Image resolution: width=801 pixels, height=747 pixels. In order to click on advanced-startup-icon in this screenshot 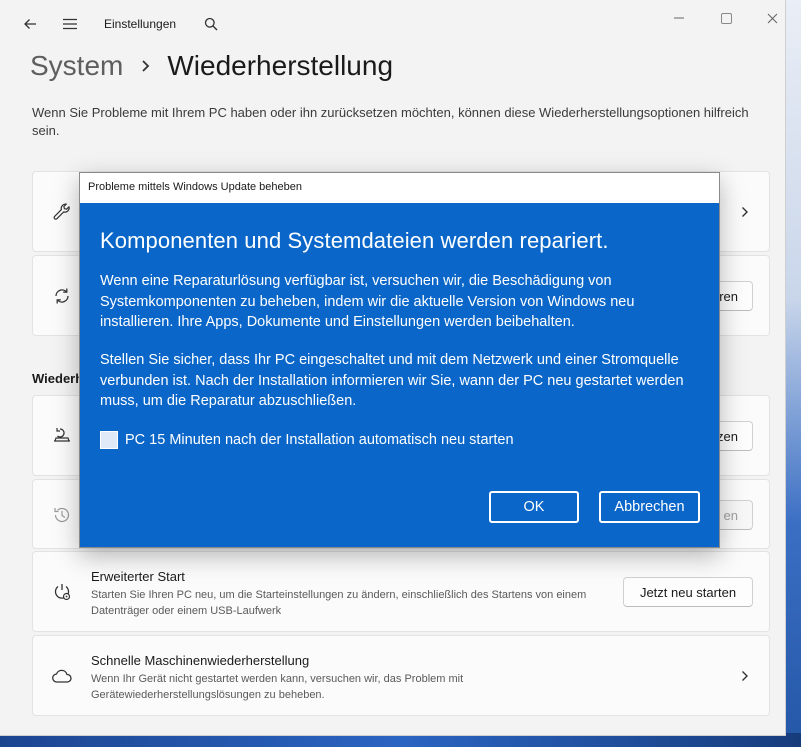, I will do `click(62, 592)`.